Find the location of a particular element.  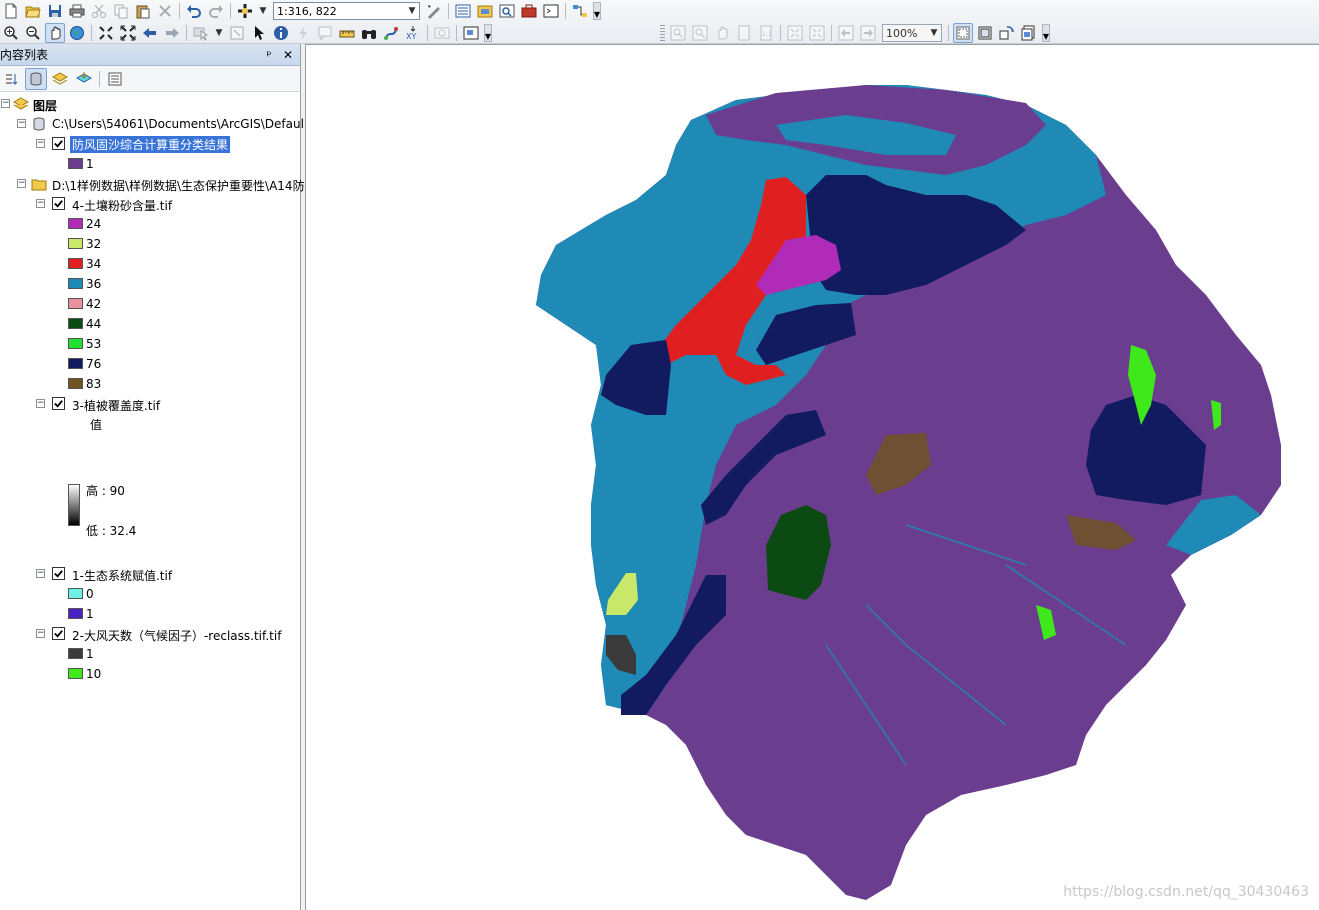

pin-icon: ᵖ is located at coordinates (269, 55).